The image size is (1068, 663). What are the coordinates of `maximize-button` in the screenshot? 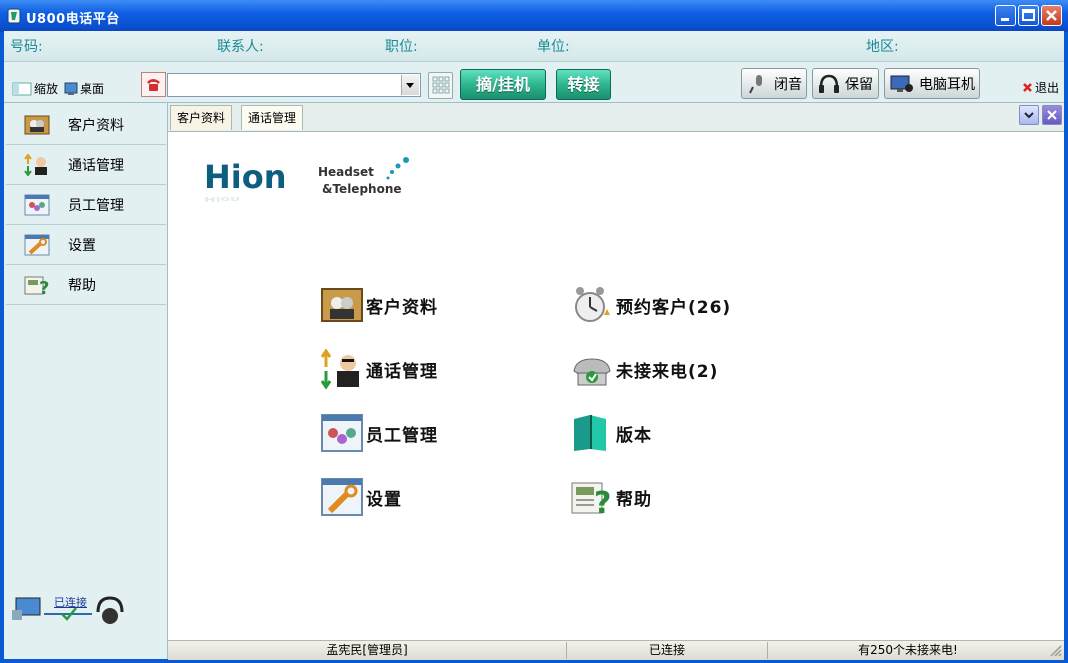 It's located at (1028, 15).